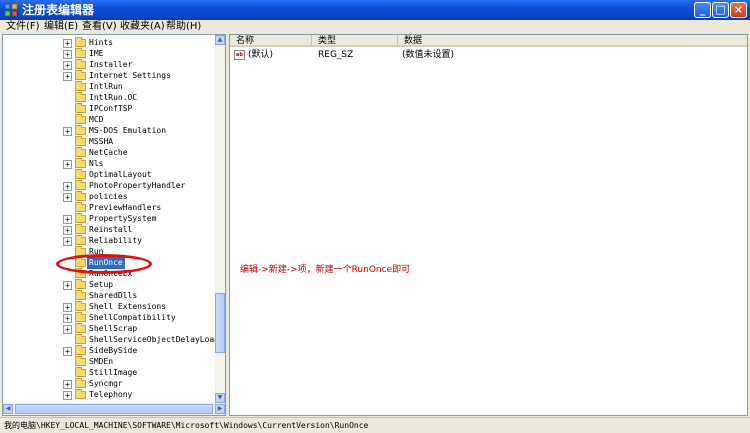  Describe the element at coordinates (220, 40) in the screenshot. I see `scroll-up-arrow-icon: ▲` at that location.